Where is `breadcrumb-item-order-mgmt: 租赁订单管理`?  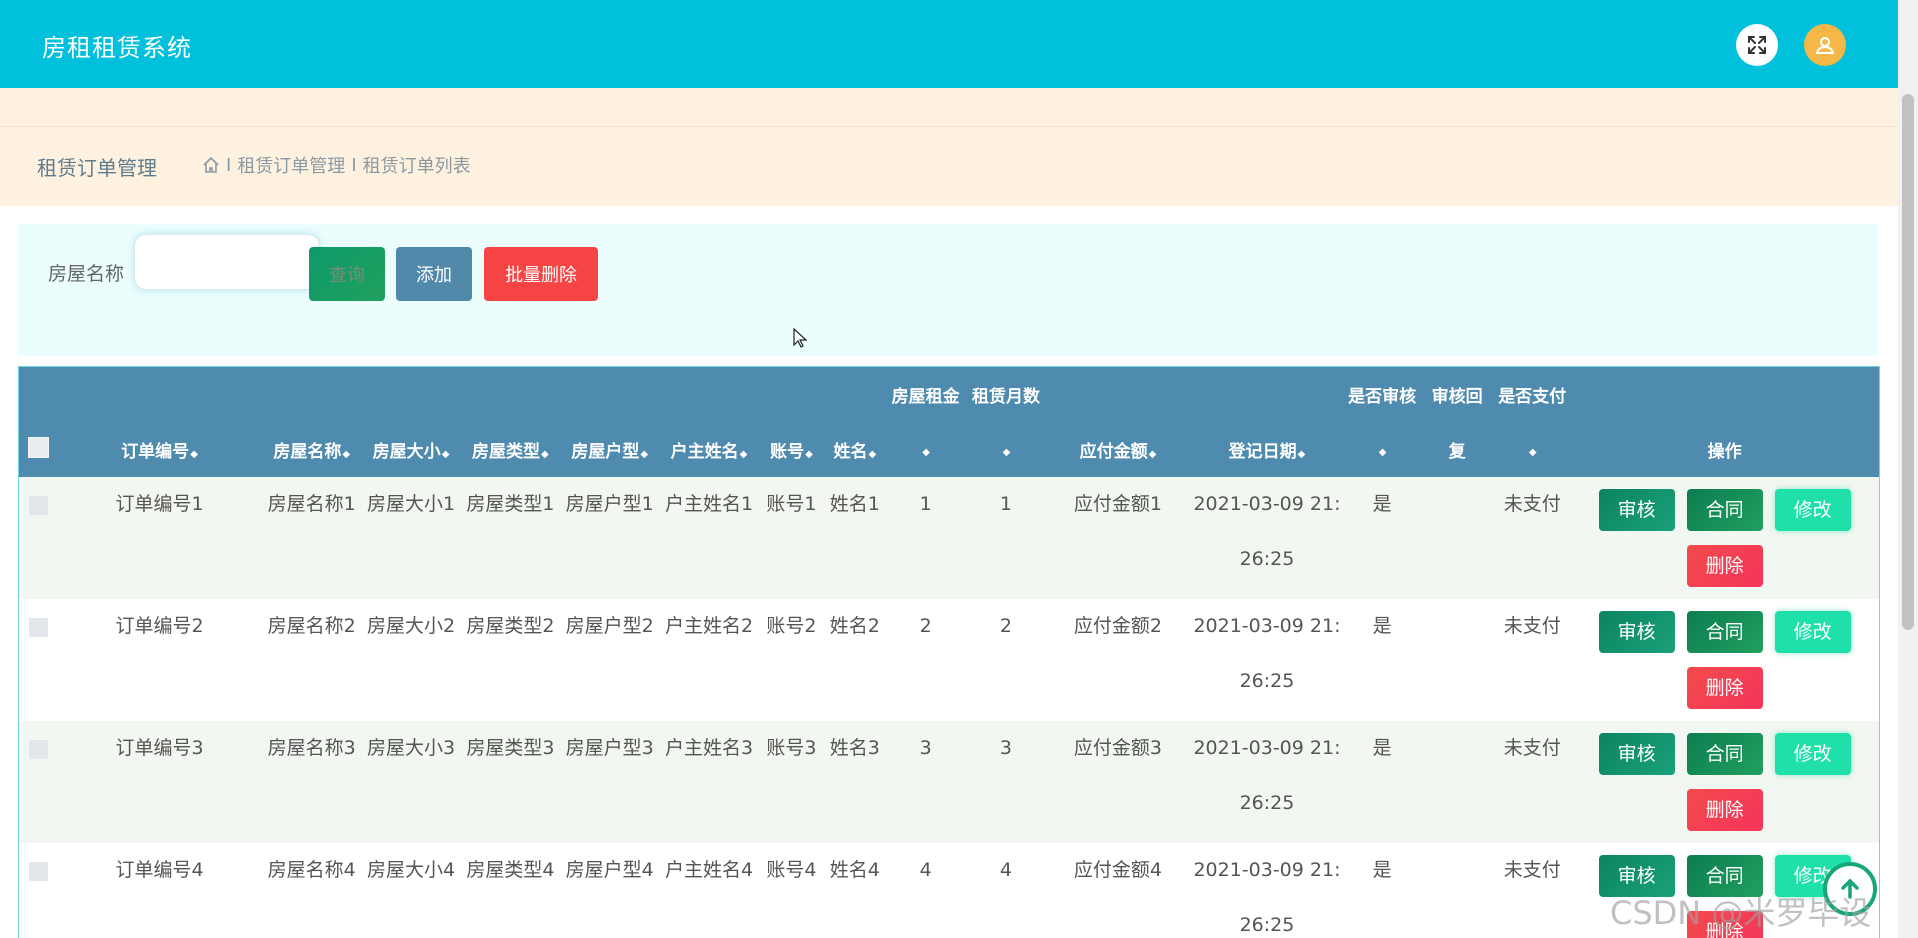
breadcrumb-item-order-mgmt: 租赁订单管理 is located at coordinates (291, 165).